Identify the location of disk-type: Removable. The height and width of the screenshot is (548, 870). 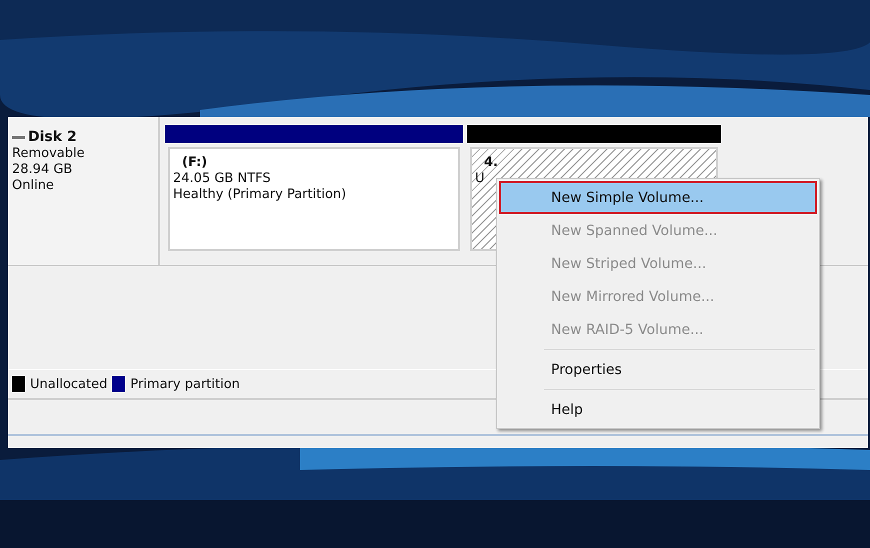
(49, 153).